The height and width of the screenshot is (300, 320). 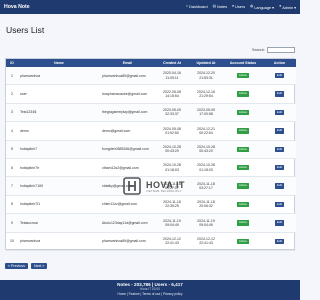 What do you see at coordinates (39, 266) in the screenshot?
I see `next-page-button: Next »` at bounding box center [39, 266].